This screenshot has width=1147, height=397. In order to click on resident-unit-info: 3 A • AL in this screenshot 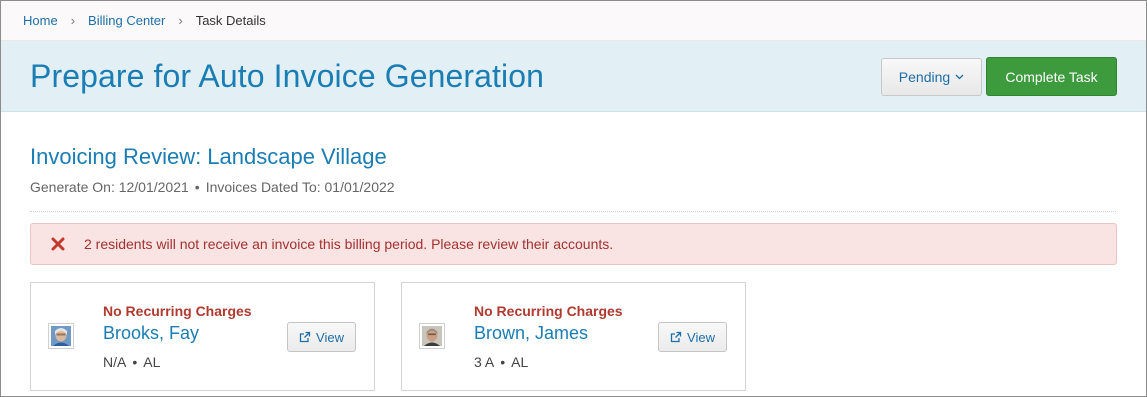, I will do `click(501, 362)`.